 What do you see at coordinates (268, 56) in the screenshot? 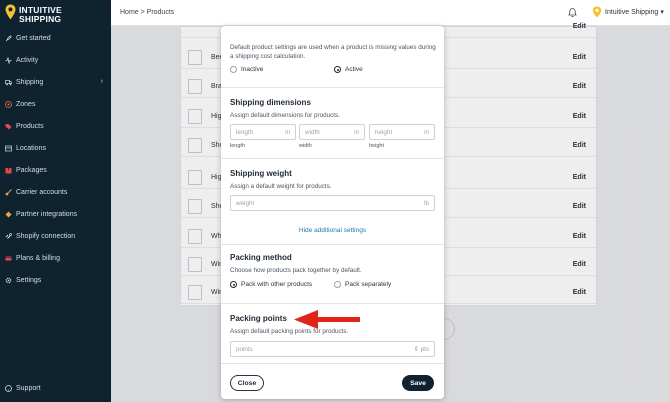
I see `intro-text-line-2: a shipping cost calculation.` at bounding box center [268, 56].